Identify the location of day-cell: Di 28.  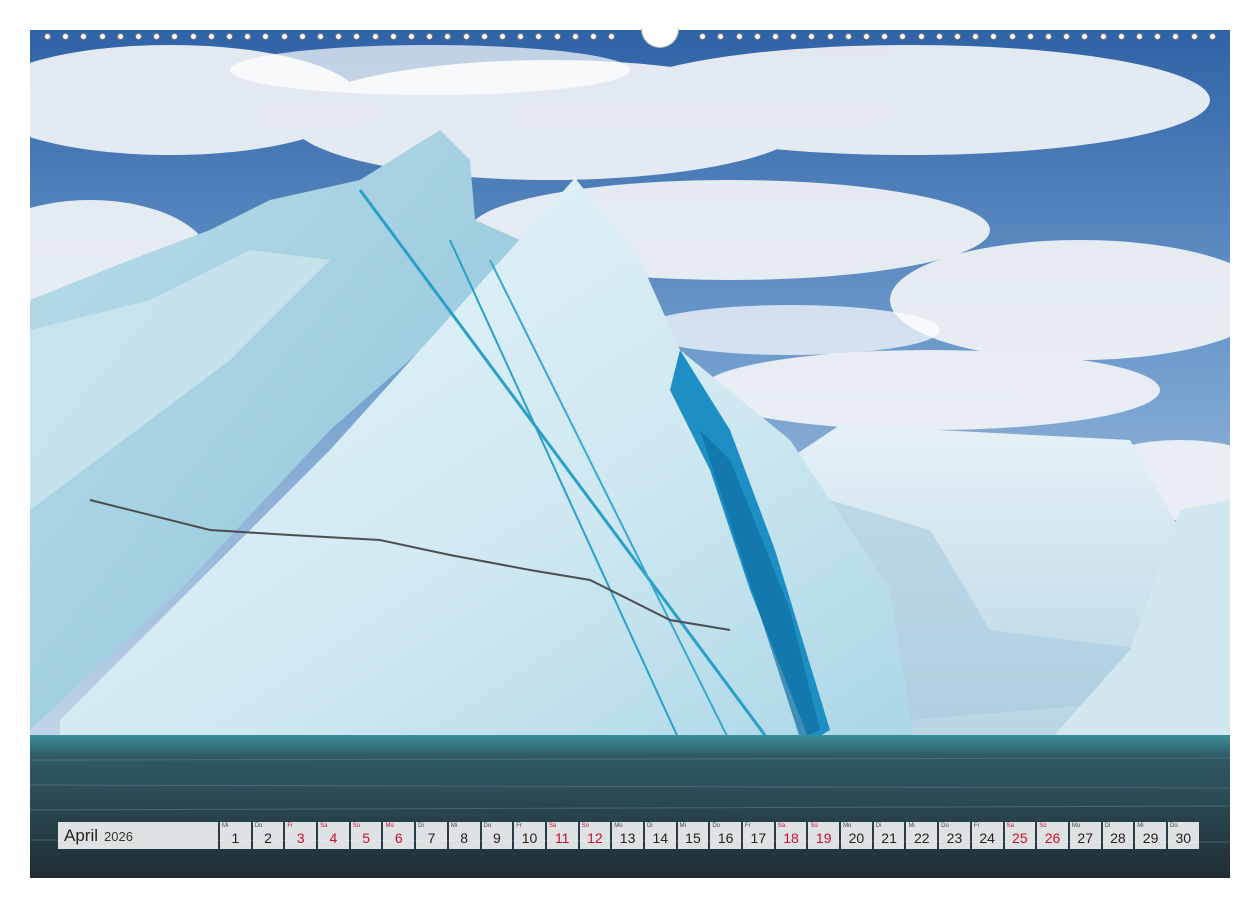
(1118, 835).